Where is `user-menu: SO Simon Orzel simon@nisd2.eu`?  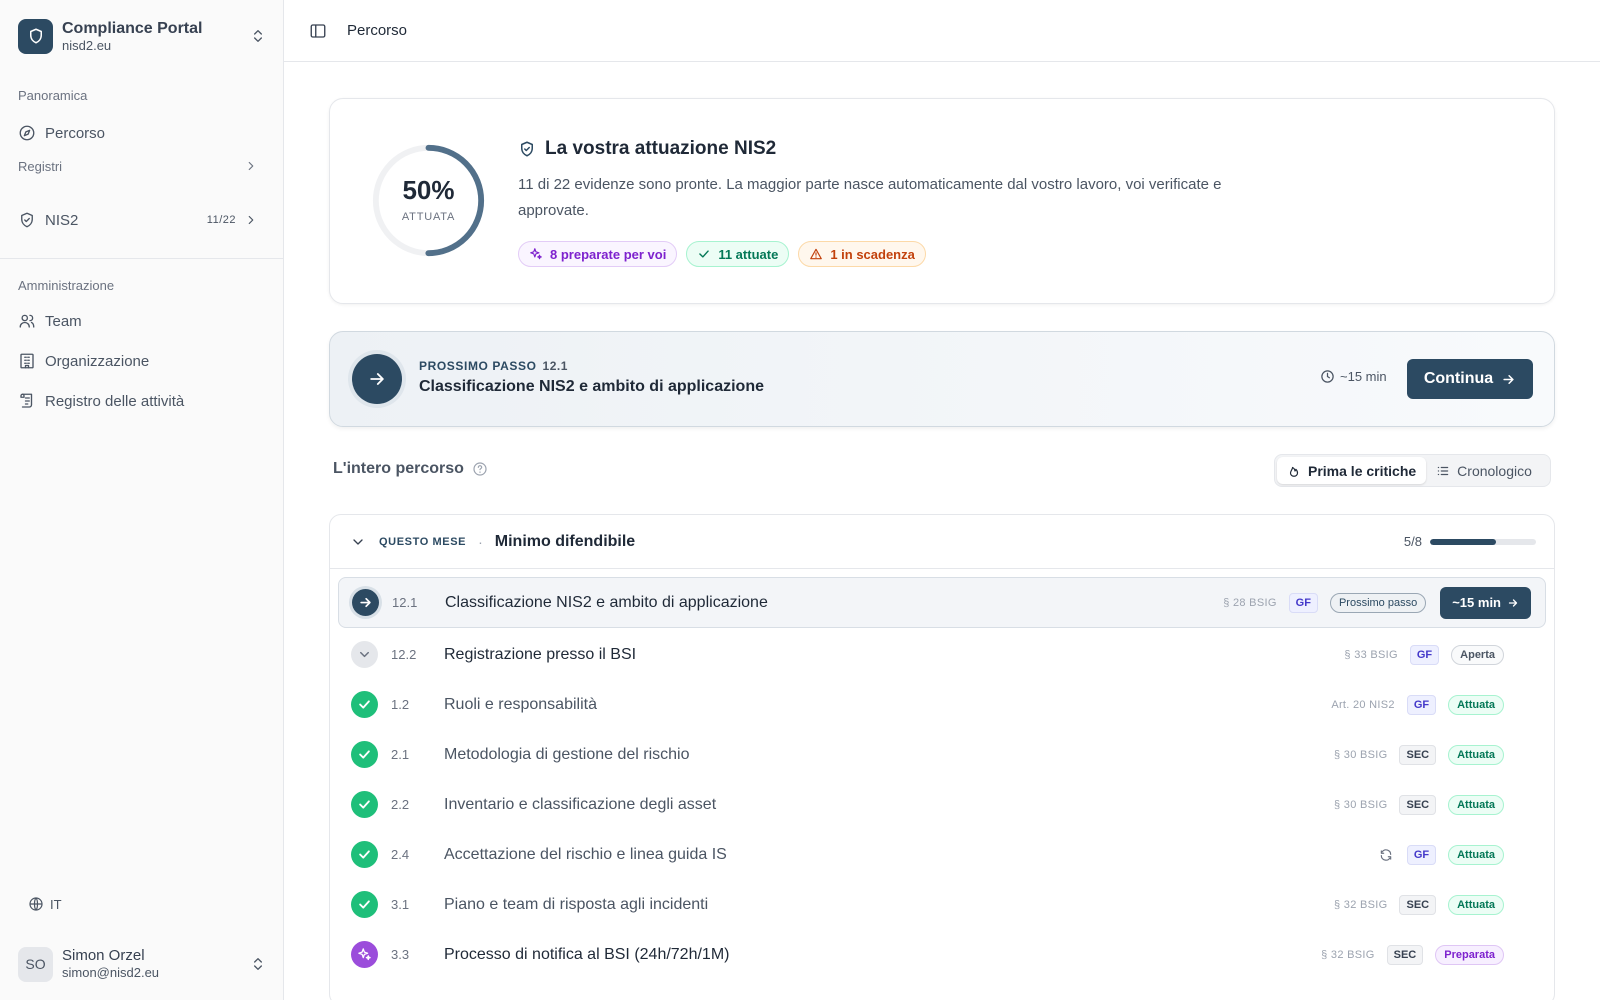
user-menu: SO Simon Orzel simon@nisd2.eu is located at coordinates (142, 964).